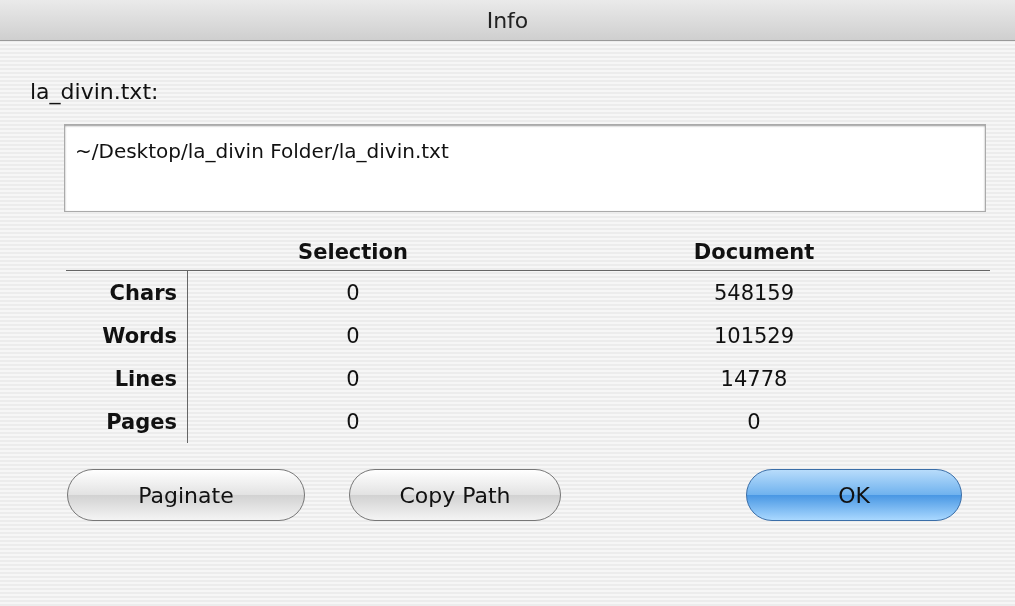 The height and width of the screenshot is (606, 1015). What do you see at coordinates (186, 495) in the screenshot?
I see `dialog-button: Paginate` at bounding box center [186, 495].